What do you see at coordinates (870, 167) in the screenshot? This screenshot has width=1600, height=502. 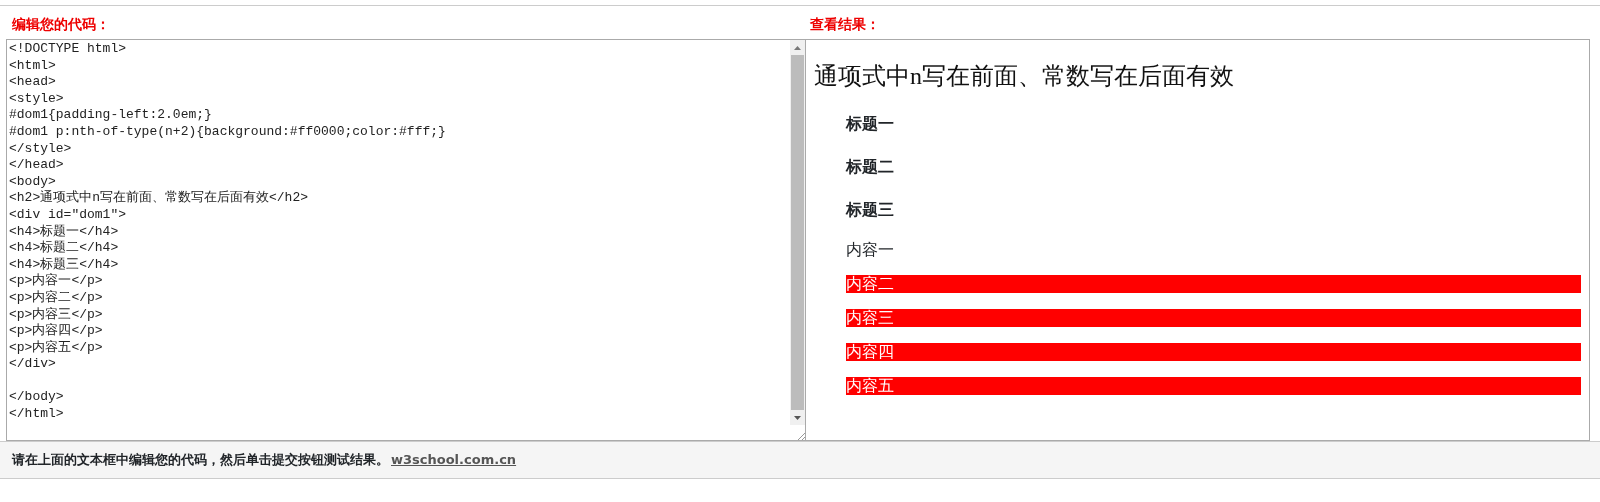 I see `section-heading: 标题二` at bounding box center [870, 167].